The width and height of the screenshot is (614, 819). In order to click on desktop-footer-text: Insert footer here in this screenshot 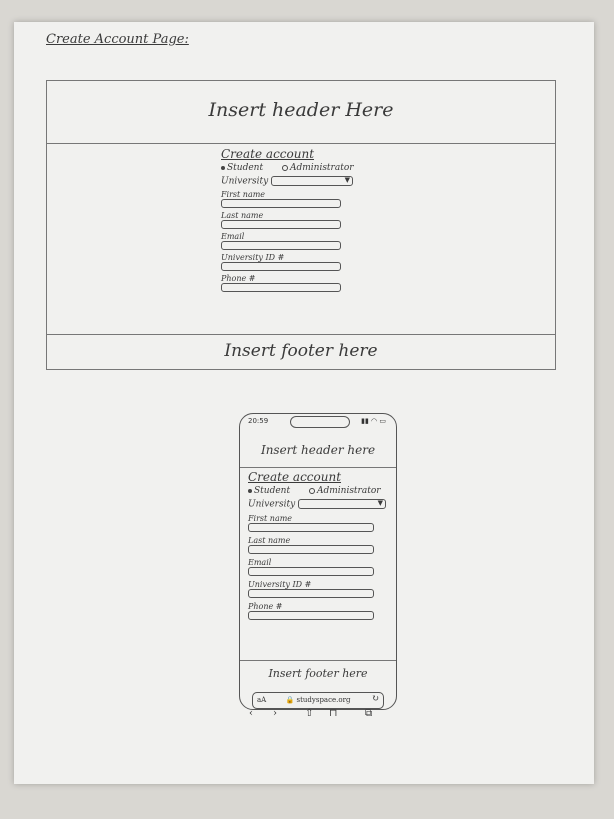, I will do `click(301, 351)`.